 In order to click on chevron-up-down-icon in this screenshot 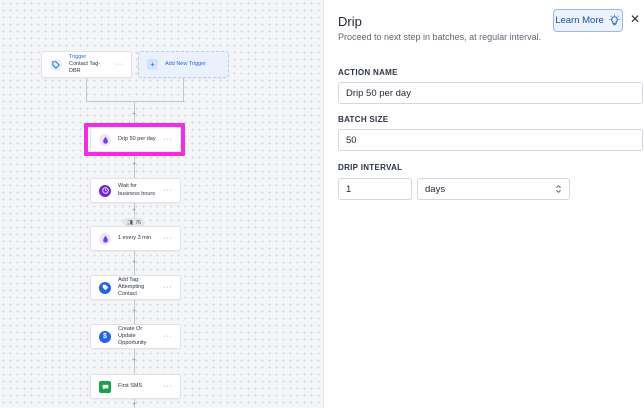, I will do `click(558, 189)`.